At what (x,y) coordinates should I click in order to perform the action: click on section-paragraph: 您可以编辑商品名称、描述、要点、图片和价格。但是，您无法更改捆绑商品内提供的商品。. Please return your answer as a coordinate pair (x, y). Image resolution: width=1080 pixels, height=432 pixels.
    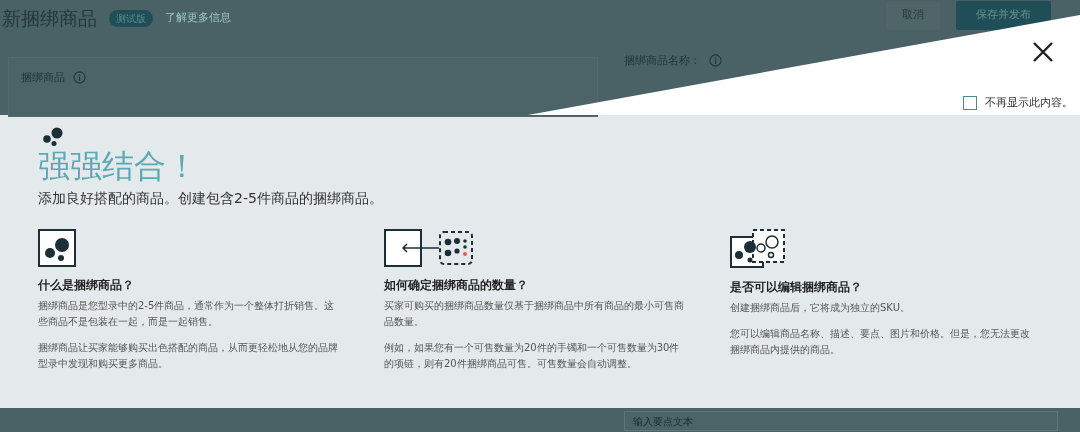
    Looking at the image, I should click on (880, 342).